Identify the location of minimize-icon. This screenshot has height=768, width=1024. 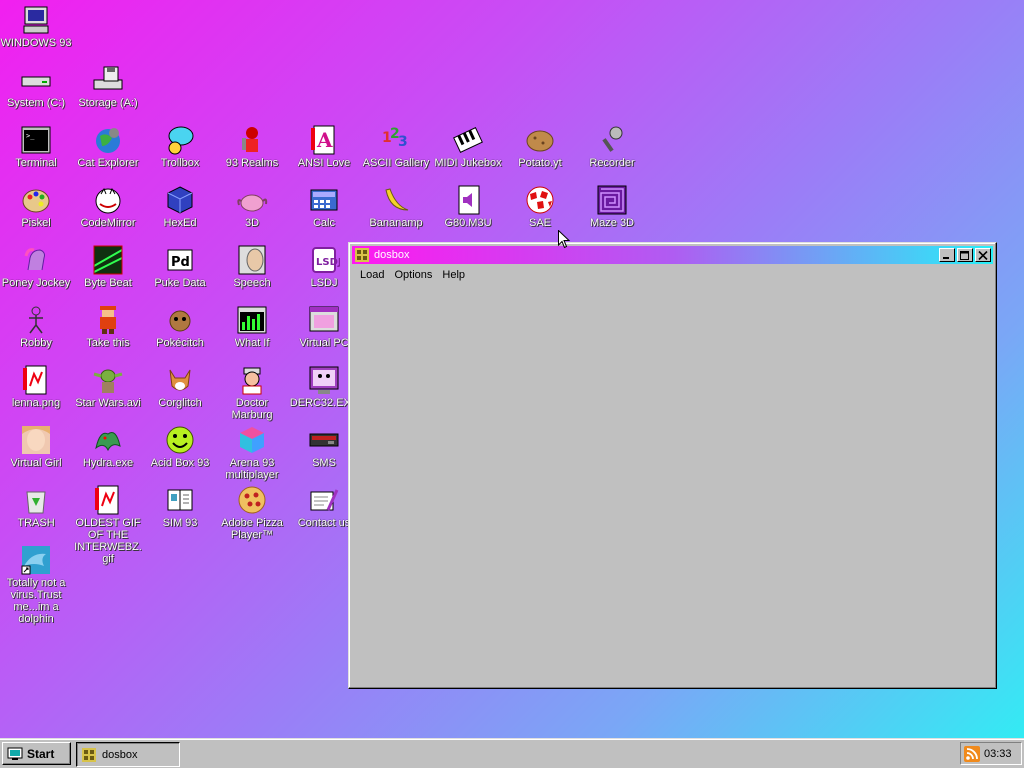
(946, 257).